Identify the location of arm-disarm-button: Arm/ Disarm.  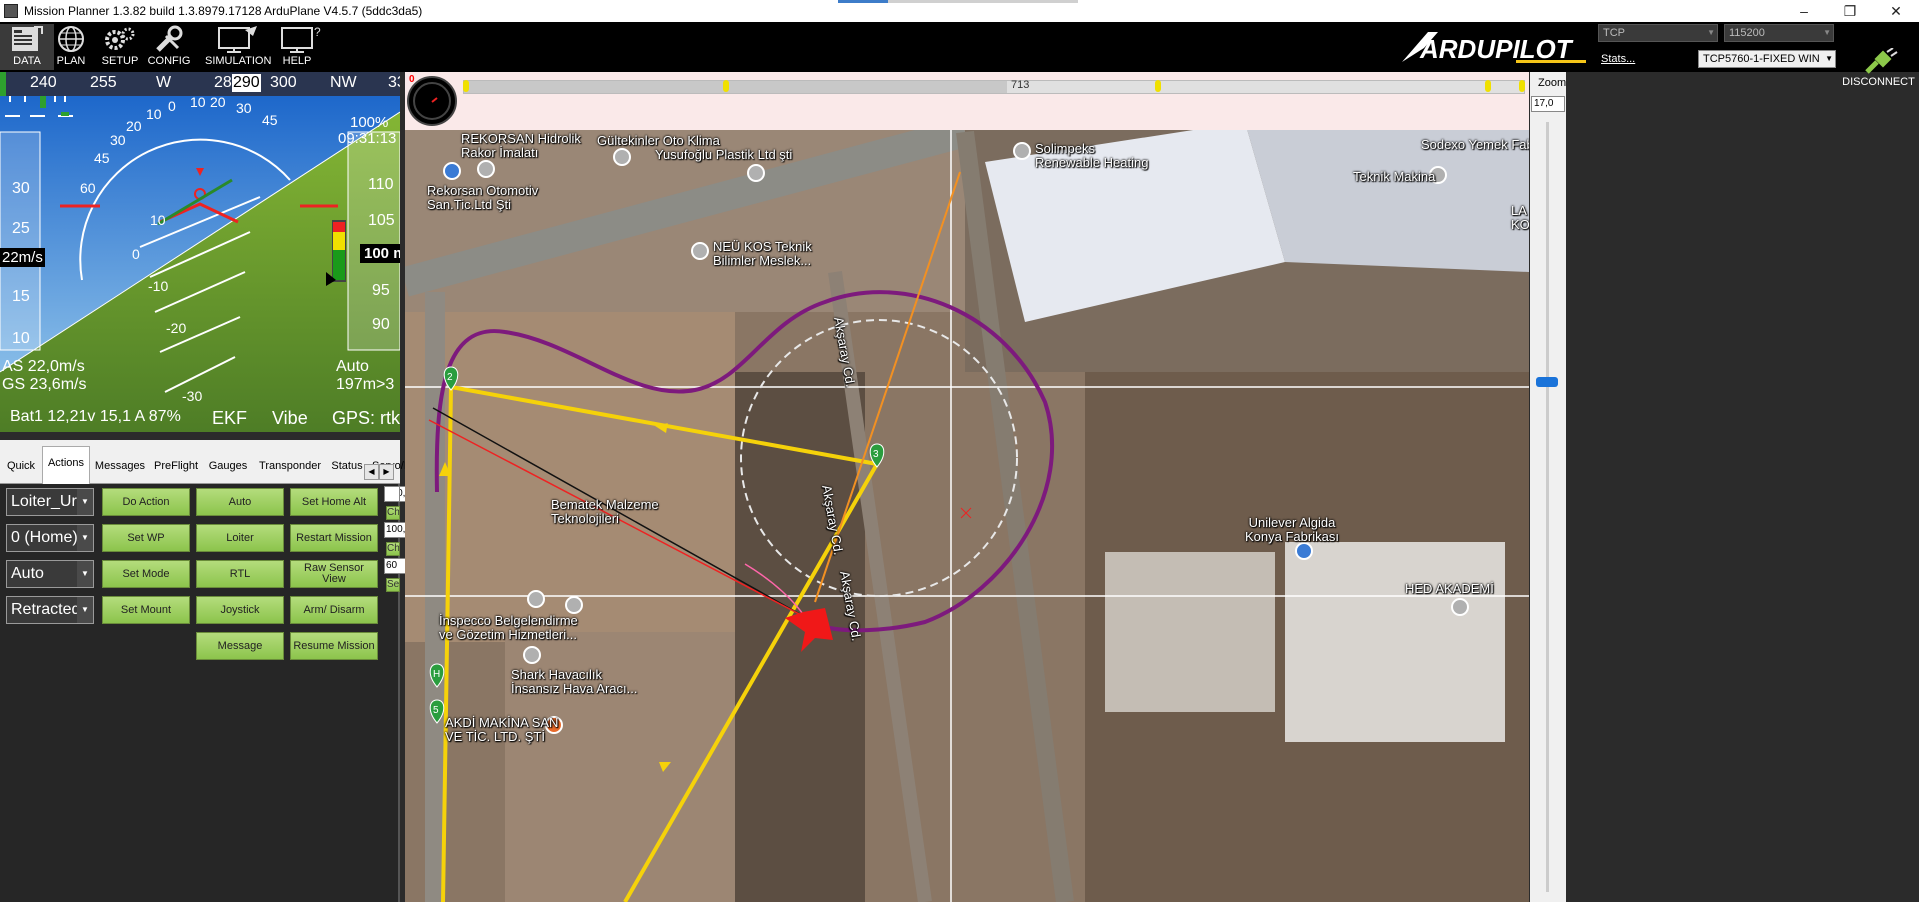
(334, 610).